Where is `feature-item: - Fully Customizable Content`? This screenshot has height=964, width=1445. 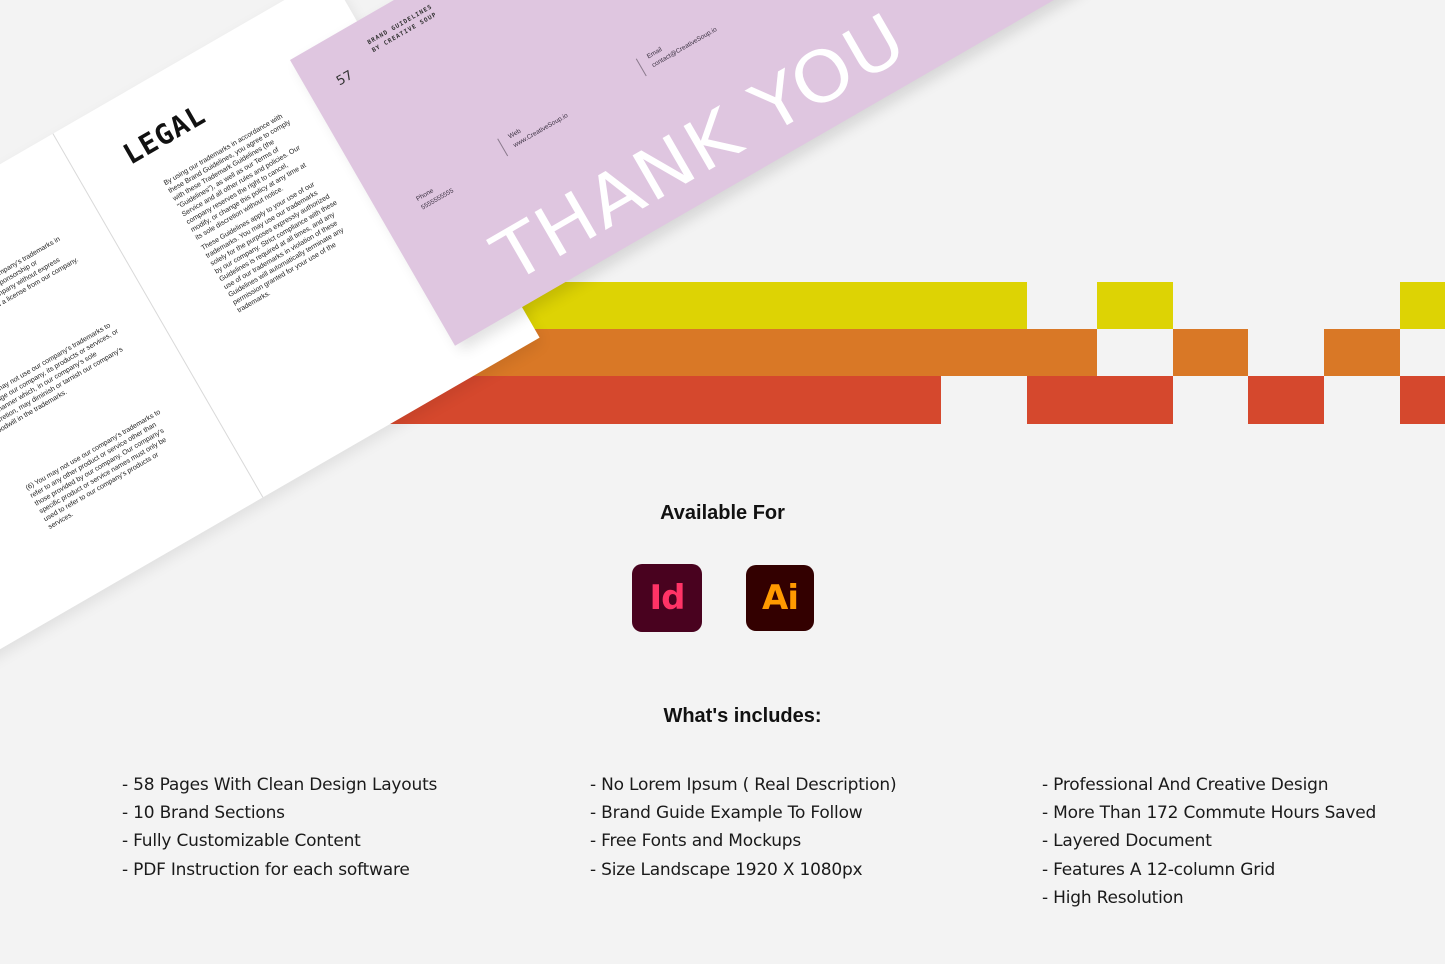
feature-item: - Fully Customizable Content is located at coordinates (241, 841).